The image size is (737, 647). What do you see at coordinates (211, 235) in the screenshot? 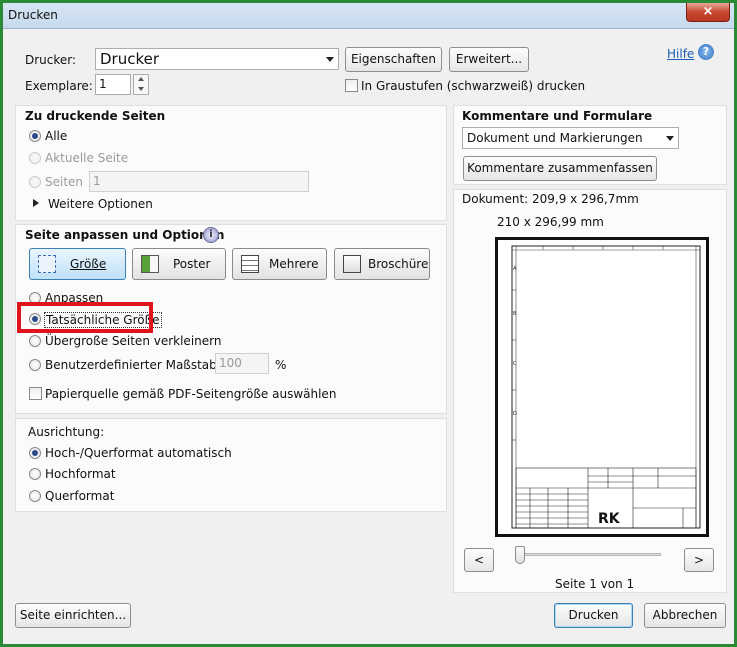
I see `info-icon: i` at bounding box center [211, 235].